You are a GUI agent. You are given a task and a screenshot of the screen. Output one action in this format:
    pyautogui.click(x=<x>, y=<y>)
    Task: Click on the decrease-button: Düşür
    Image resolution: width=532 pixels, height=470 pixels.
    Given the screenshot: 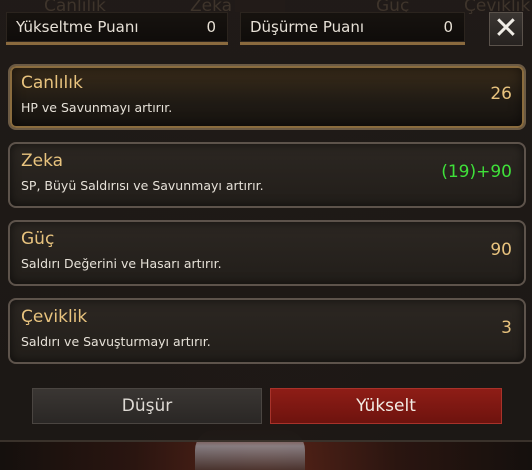 What is the action you would take?
    pyautogui.click(x=147, y=406)
    